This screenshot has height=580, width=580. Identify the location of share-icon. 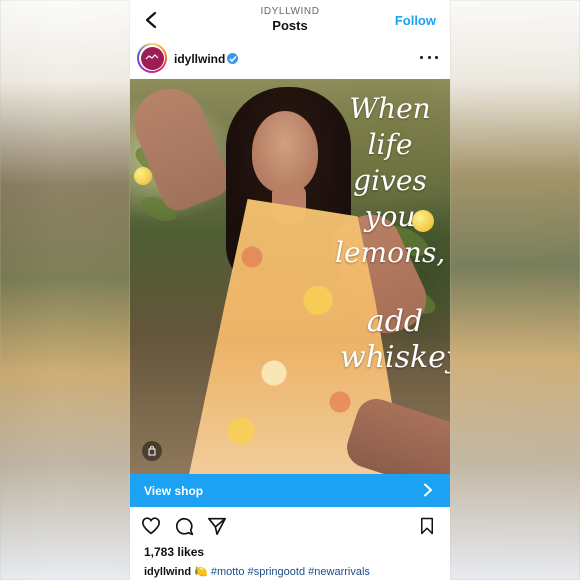
(217, 526).